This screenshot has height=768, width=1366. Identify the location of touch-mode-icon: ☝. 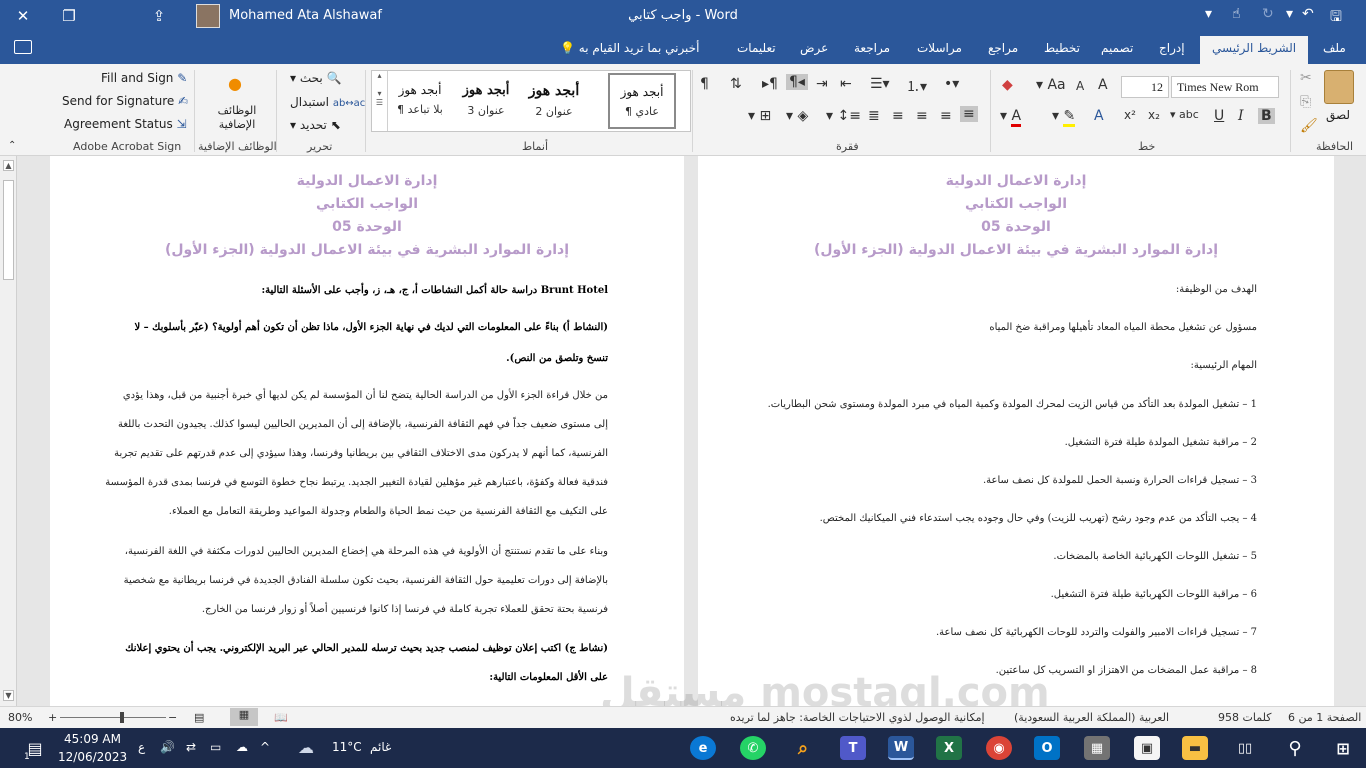
(1236, 14).